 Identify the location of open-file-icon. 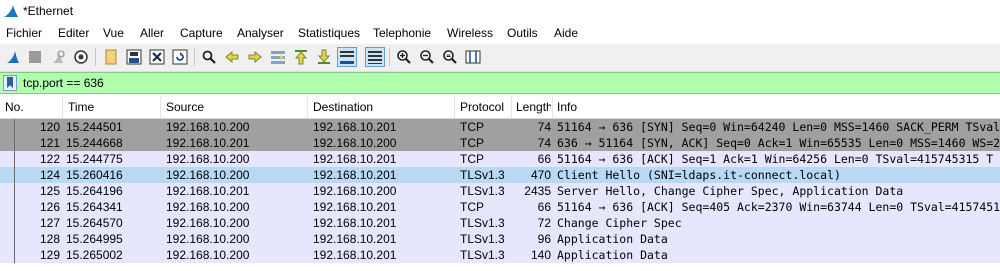
(111, 57).